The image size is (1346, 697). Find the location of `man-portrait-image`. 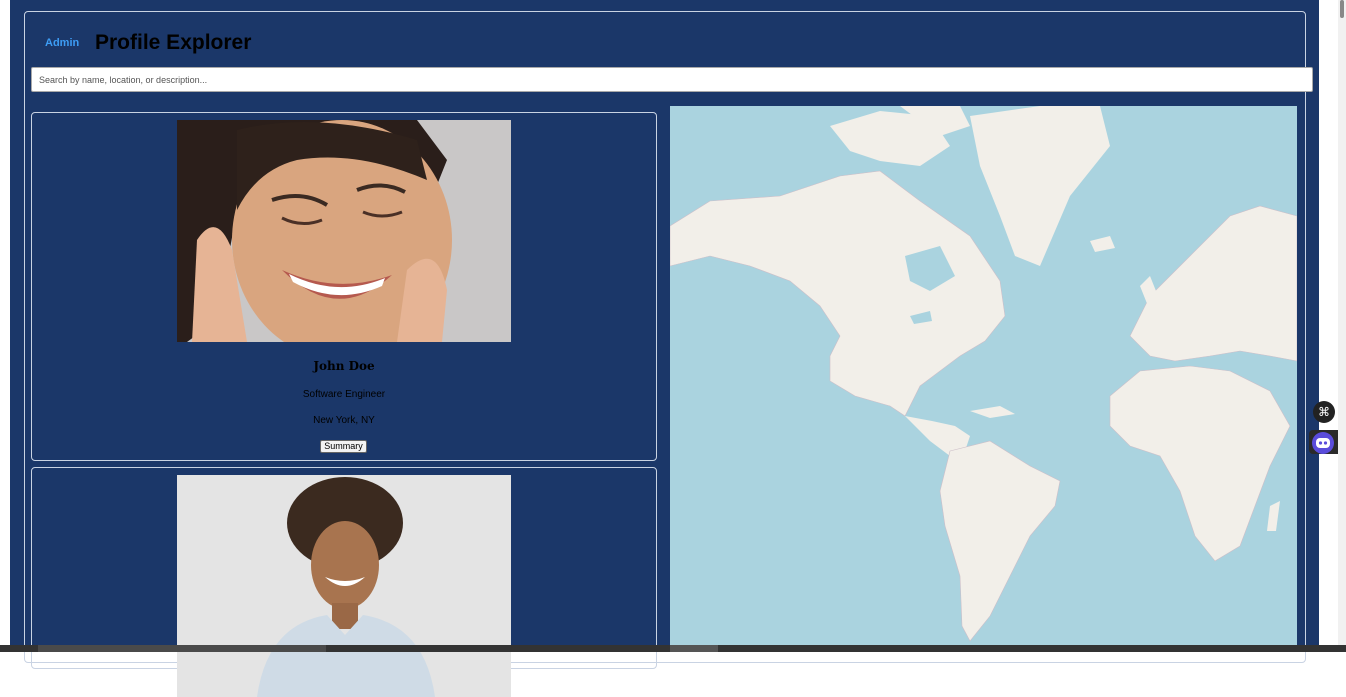

man-portrait-image is located at coordinates (344, 586).